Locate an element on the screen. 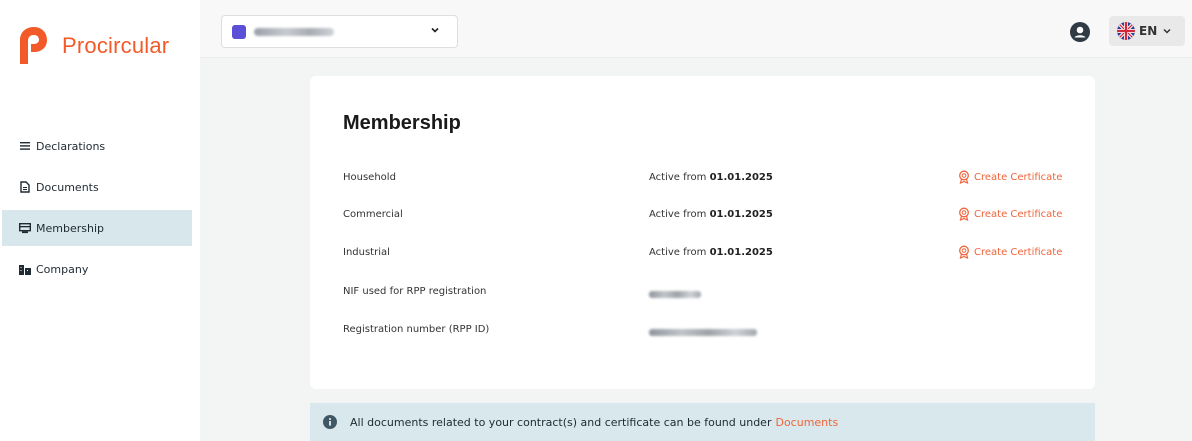 The height and width of the screenshot is (441, 1192). sidebar-item-documents: Documents is located at coordinates (100, 187).